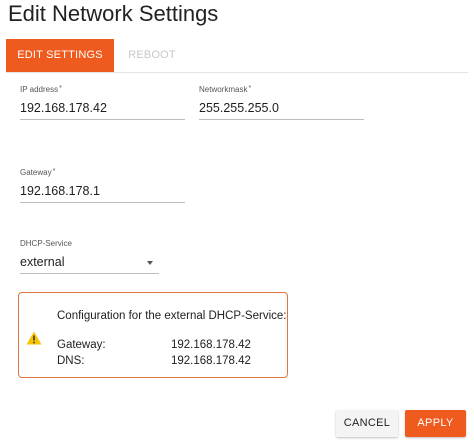  Describe the element at coordinates (102, 193) in the screenshot. I see `gateway-input: 192.168.178.1` at that location.